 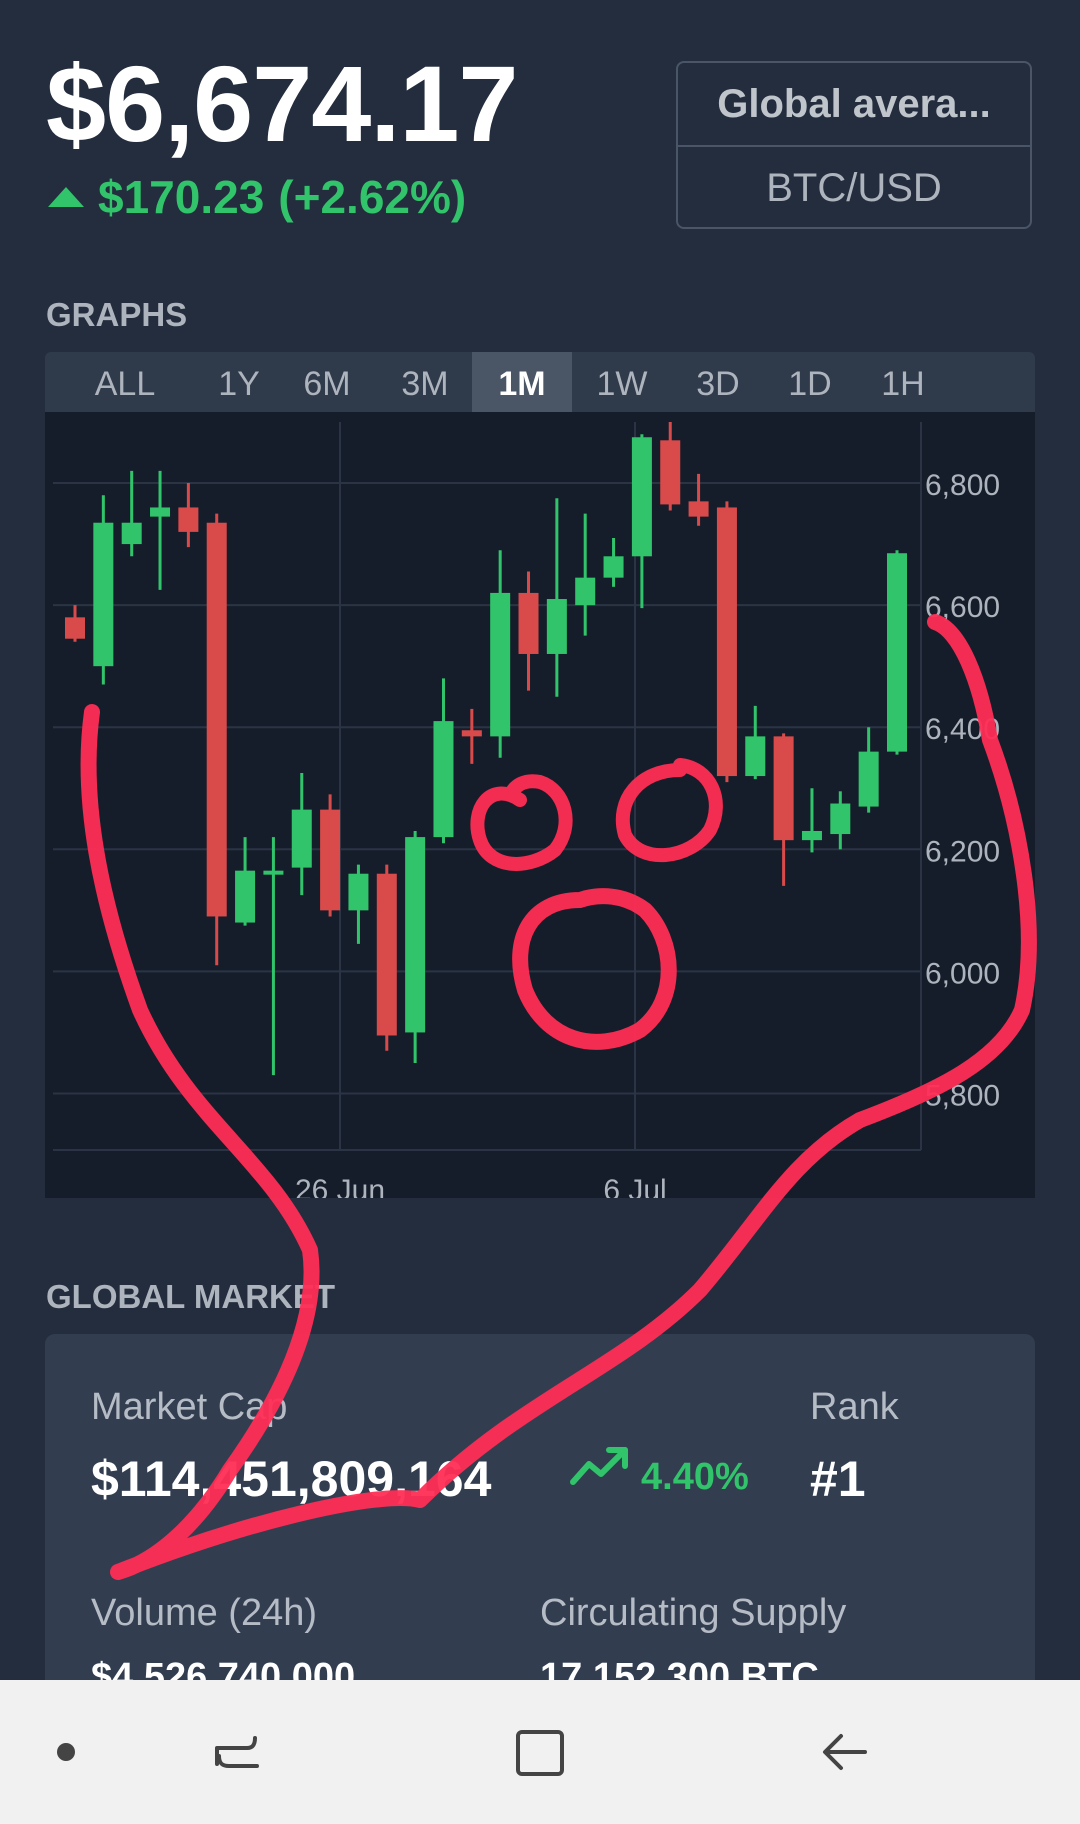 I want to click on tab-all: ALL, so click(x=125, y=382).